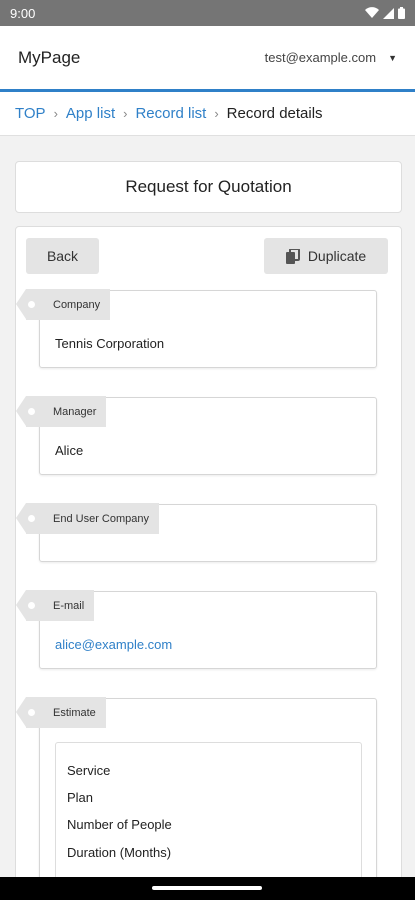 The image size is (415, 900). What do you see at coordinates (69, 450) in the screenshot?
I see `manager-value: Alice` at bounding box center [69, 450].